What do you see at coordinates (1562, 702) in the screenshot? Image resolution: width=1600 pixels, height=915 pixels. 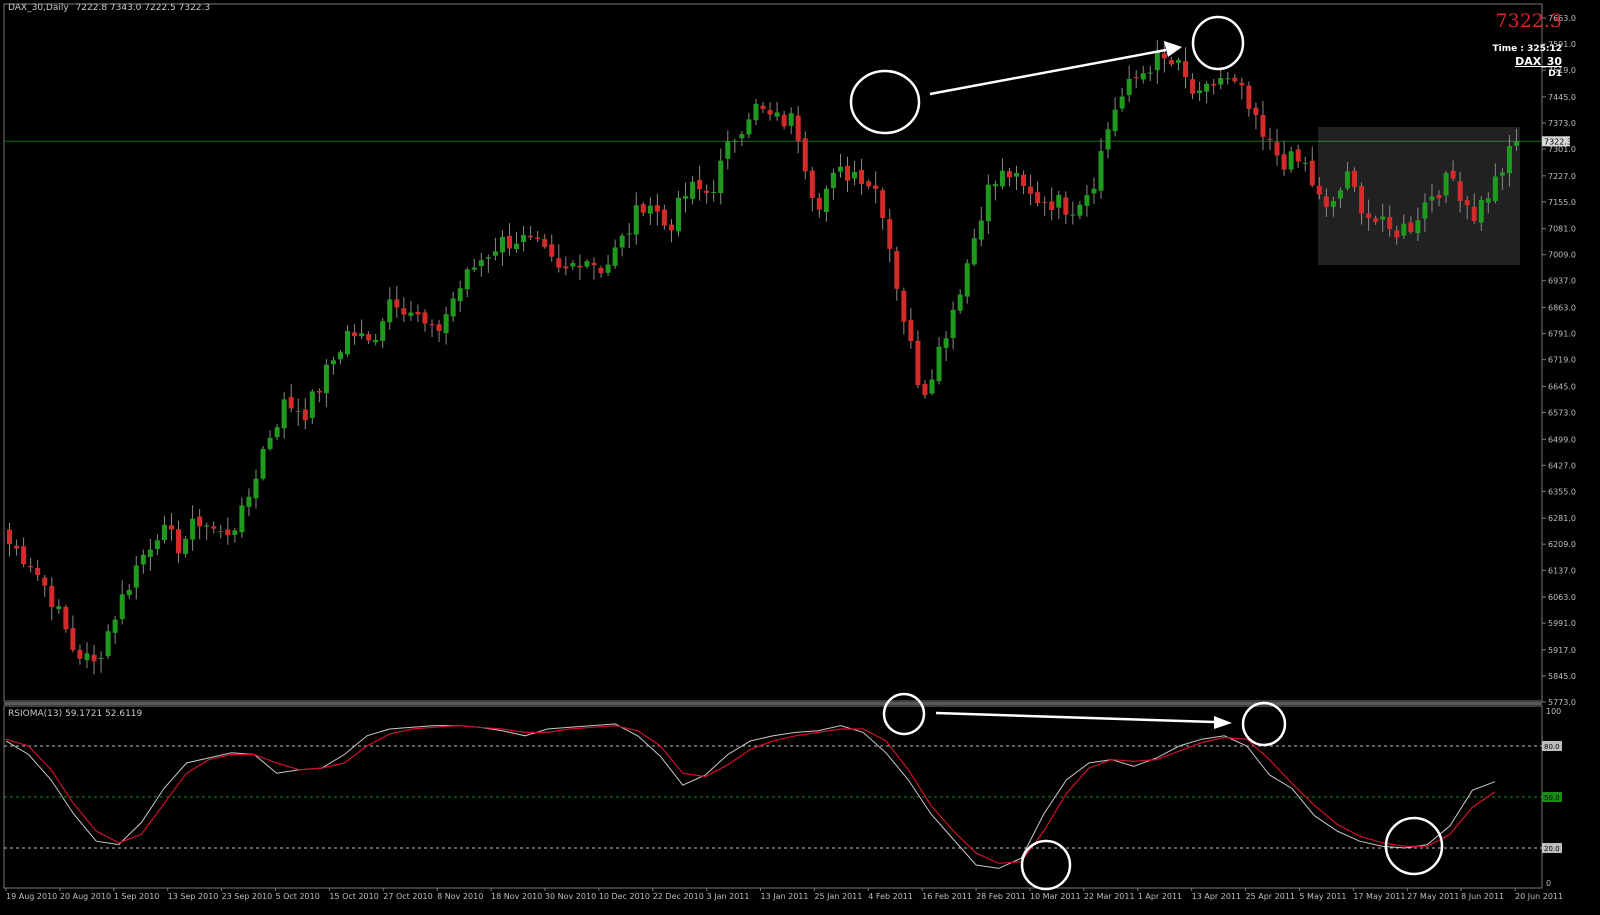 I see `price-tick-label: 5773.0` at bounding box center [1562, 702].